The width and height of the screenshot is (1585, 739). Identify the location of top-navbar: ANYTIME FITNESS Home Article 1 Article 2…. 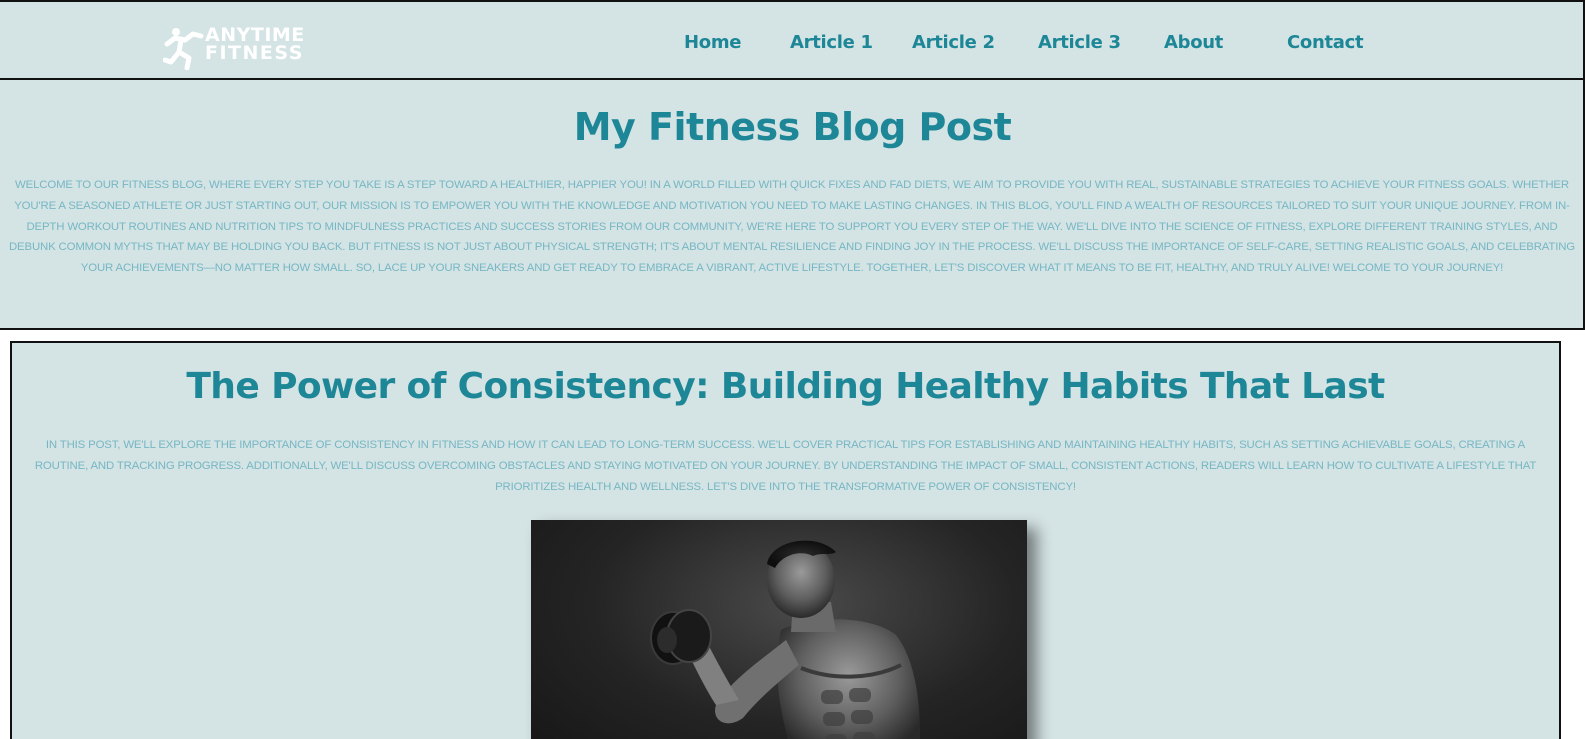
(792, 40).